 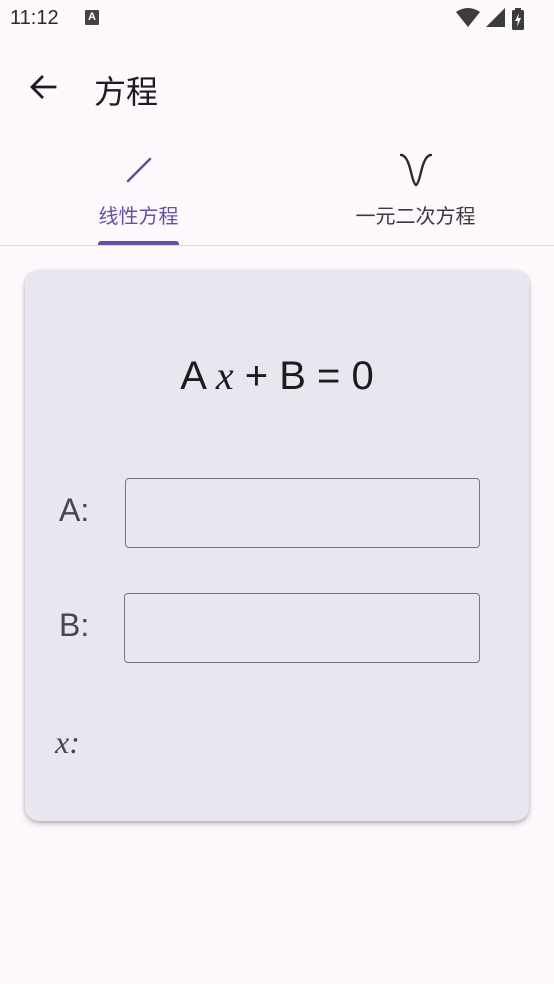 I want to click on equation-display: A x + B = 0, so click(x=277, y=375).